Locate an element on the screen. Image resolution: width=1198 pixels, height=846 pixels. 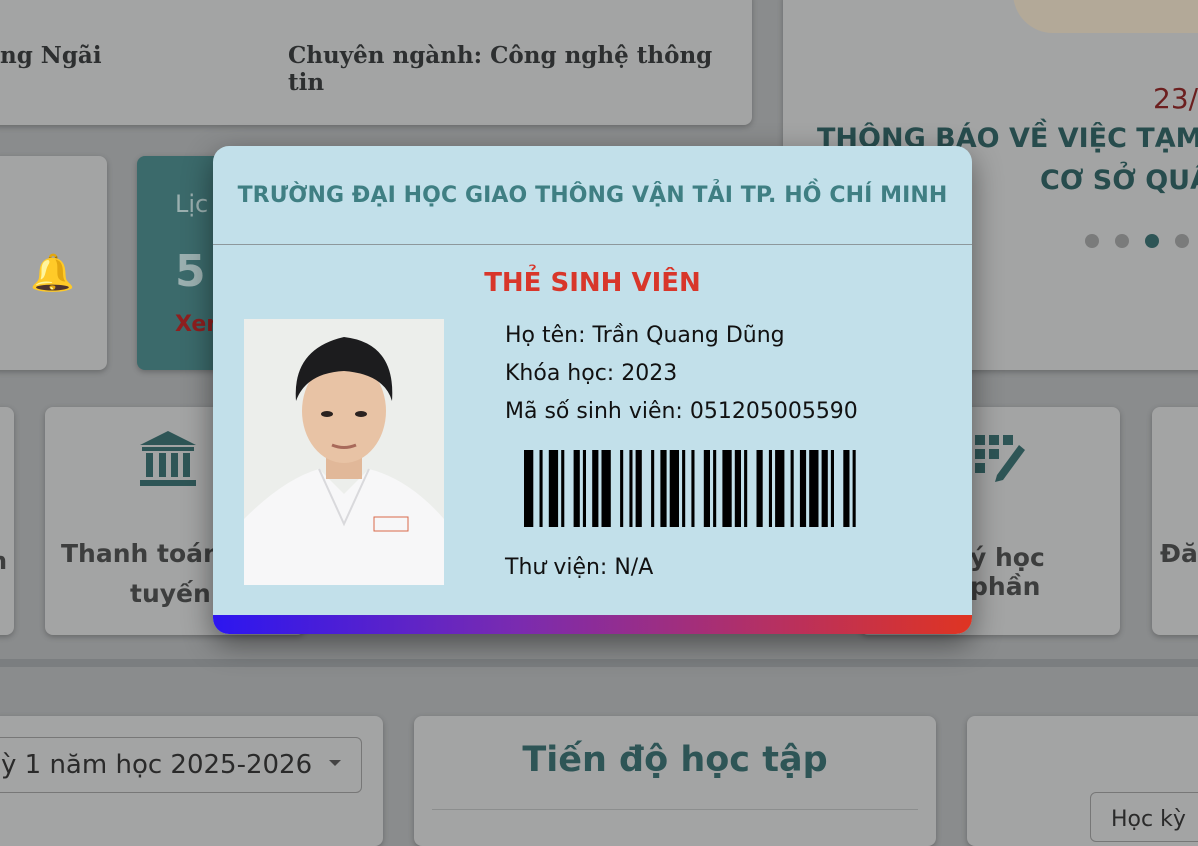
student-id: Mã số sinh viên: 051205005590 is located at coordinates (681, 411).